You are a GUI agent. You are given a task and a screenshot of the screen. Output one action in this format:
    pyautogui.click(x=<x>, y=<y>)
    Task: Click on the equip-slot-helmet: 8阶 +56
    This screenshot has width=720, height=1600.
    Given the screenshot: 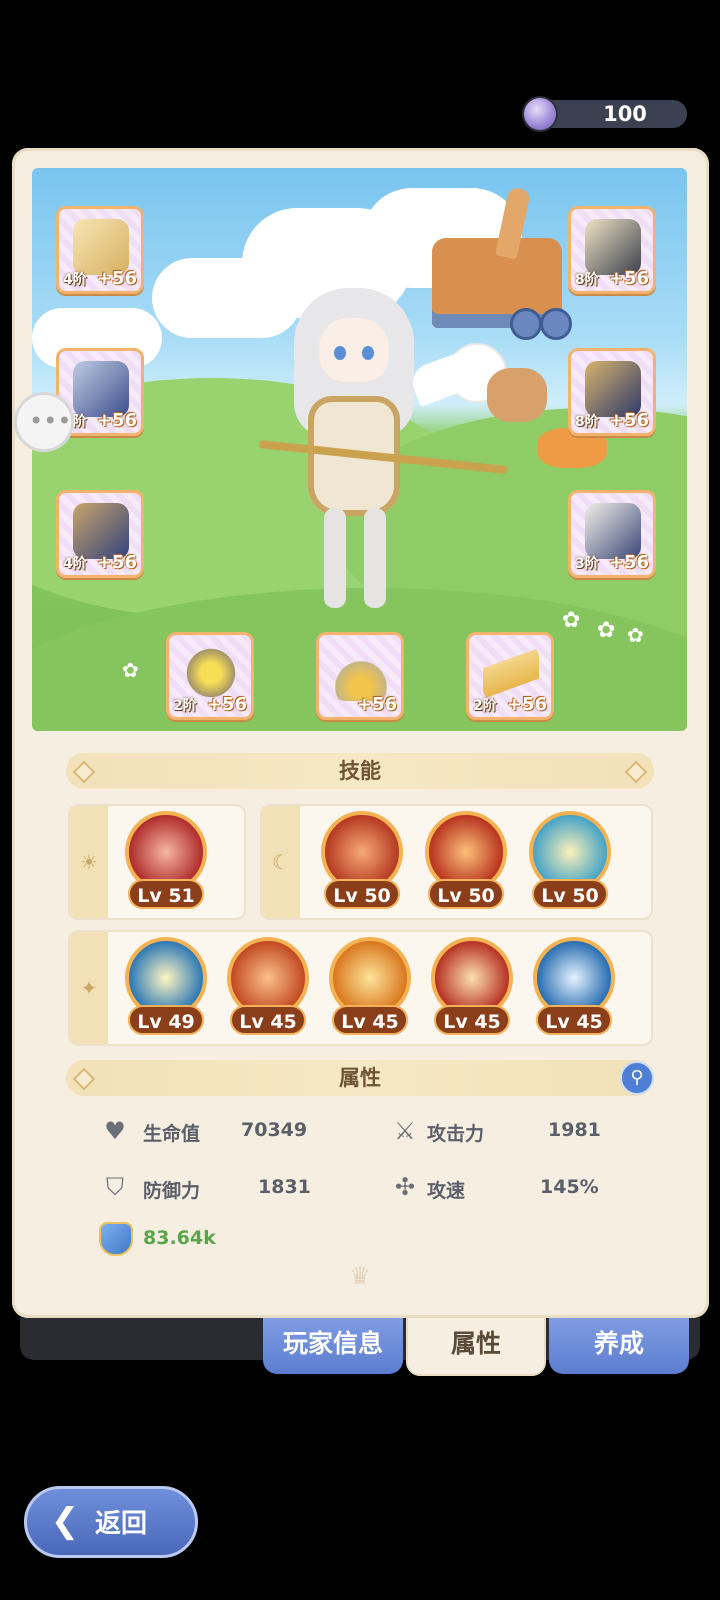 What is the action you would take?
    pyautogui.click(x=612, y=250)
    